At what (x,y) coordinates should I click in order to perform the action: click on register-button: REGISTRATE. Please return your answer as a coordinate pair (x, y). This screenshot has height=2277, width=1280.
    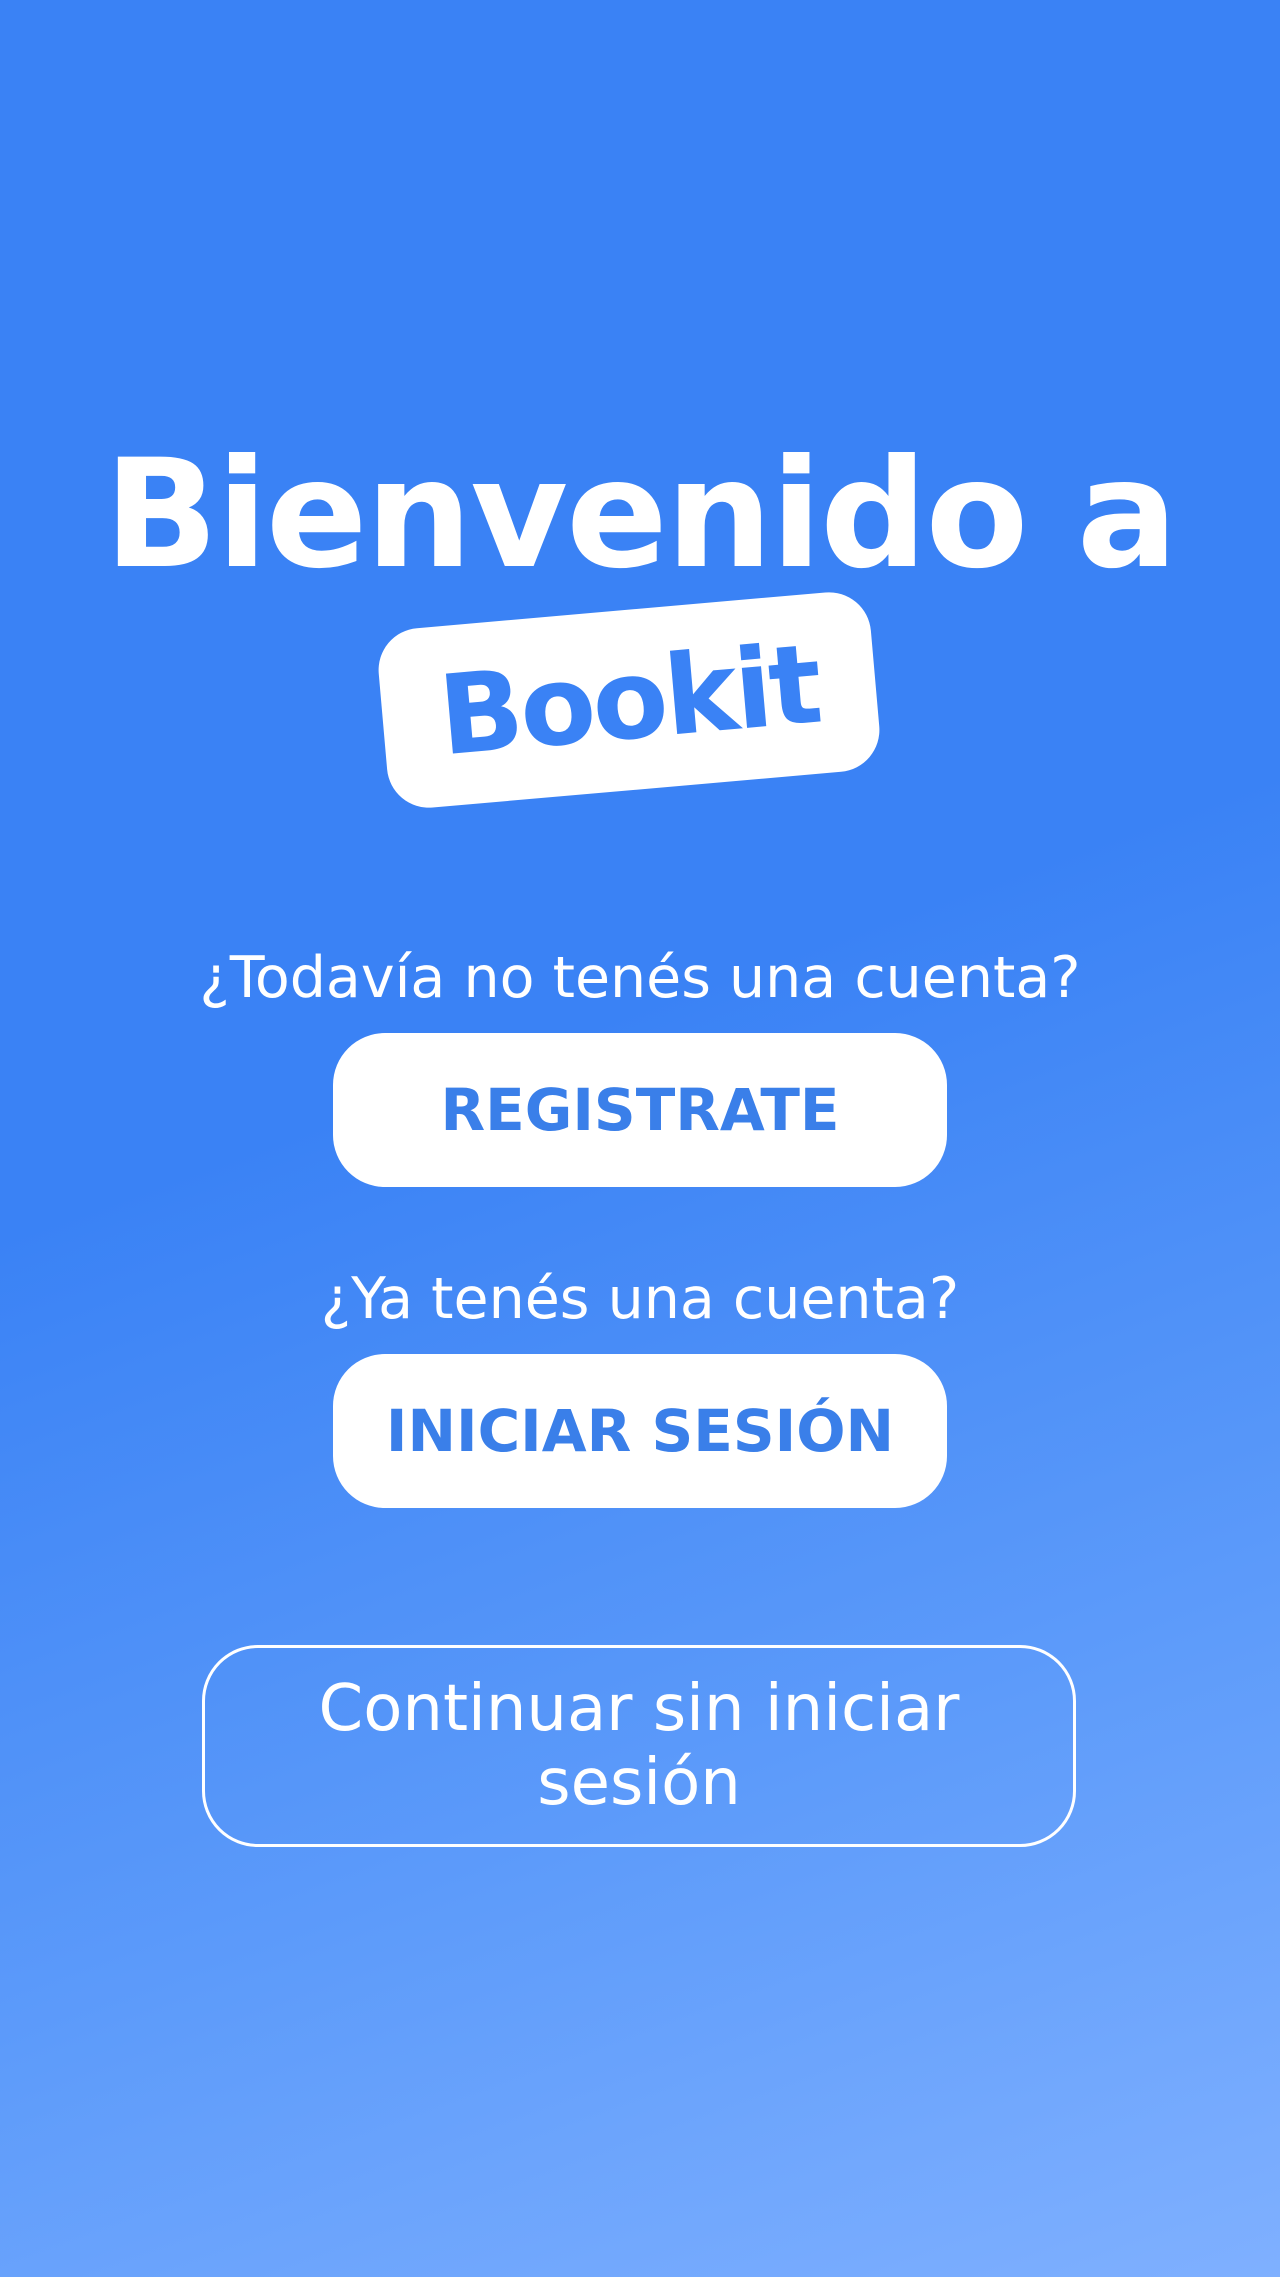
    Looking at the image, I should click on (640, 1110).